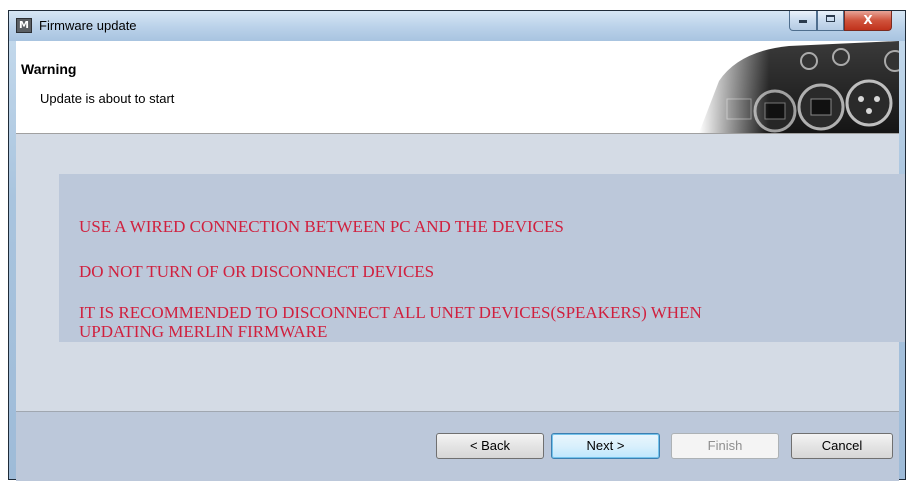  I want to click on title-bar: M Firmware update X, so click(457, 26).